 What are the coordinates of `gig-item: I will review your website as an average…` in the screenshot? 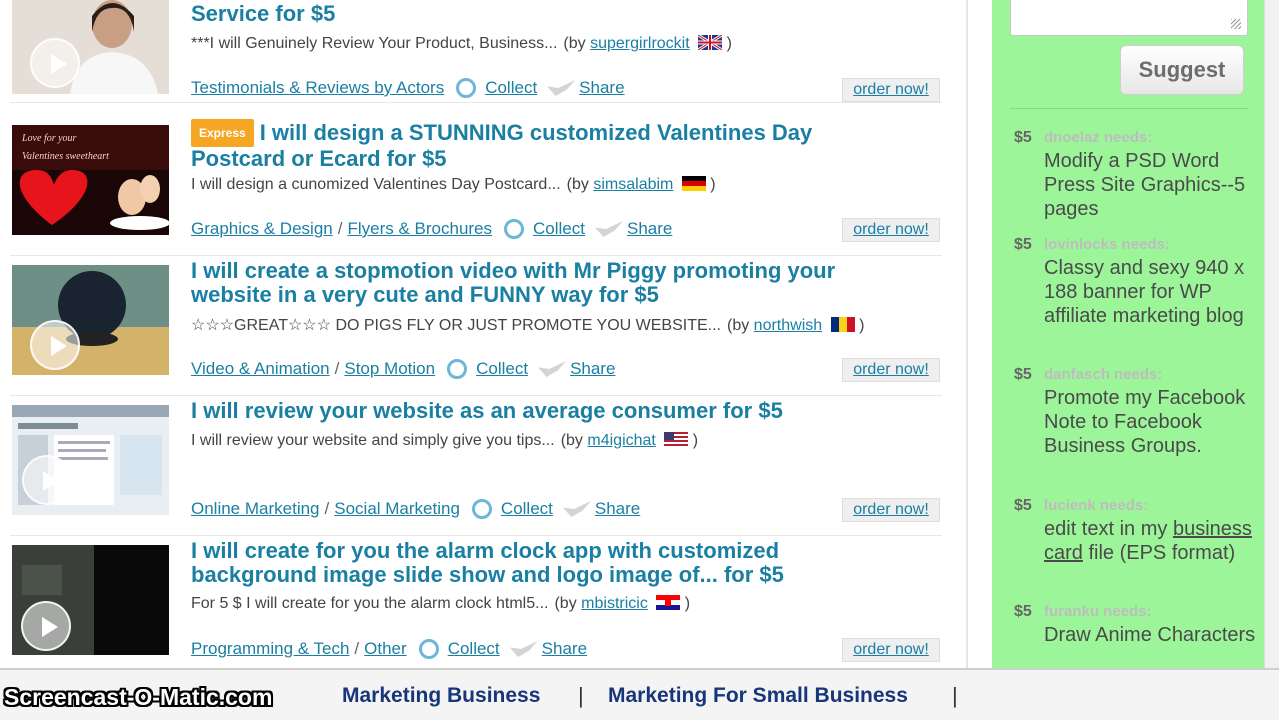 It's located at (480, 469).